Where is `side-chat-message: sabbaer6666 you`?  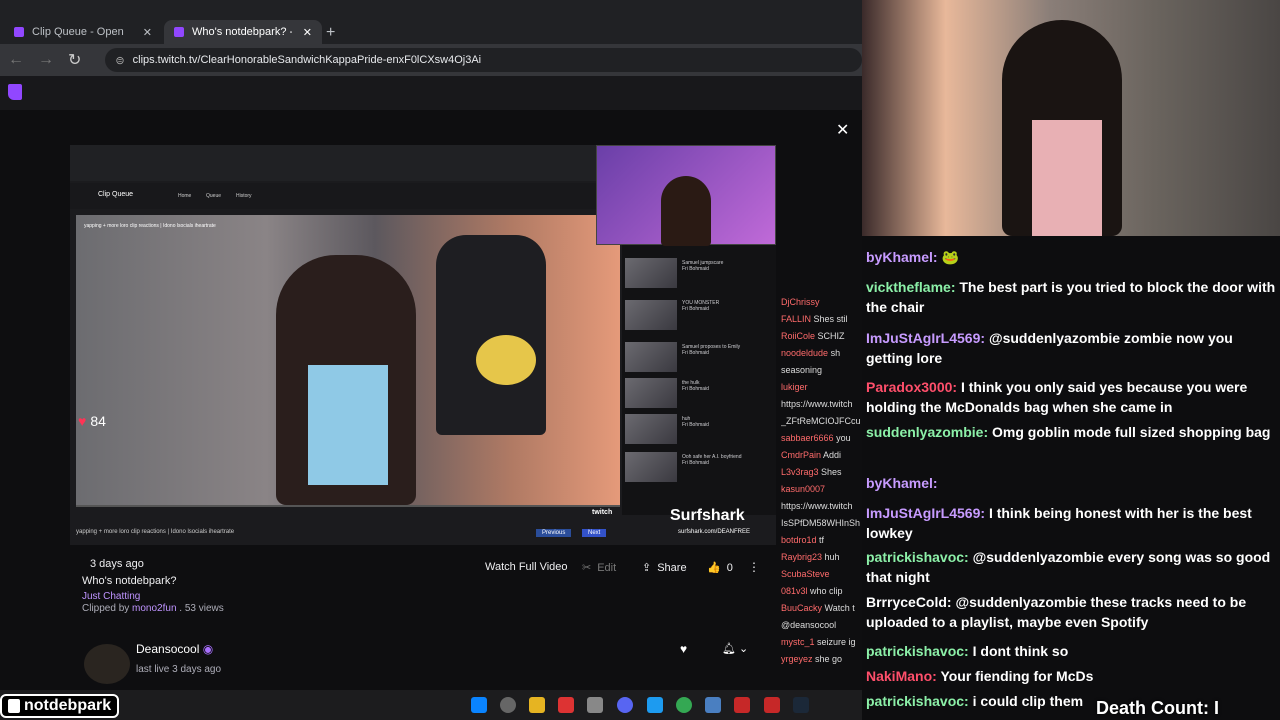
side-chat-message: sabbaer6666 you is located at coordinates (825, 438).